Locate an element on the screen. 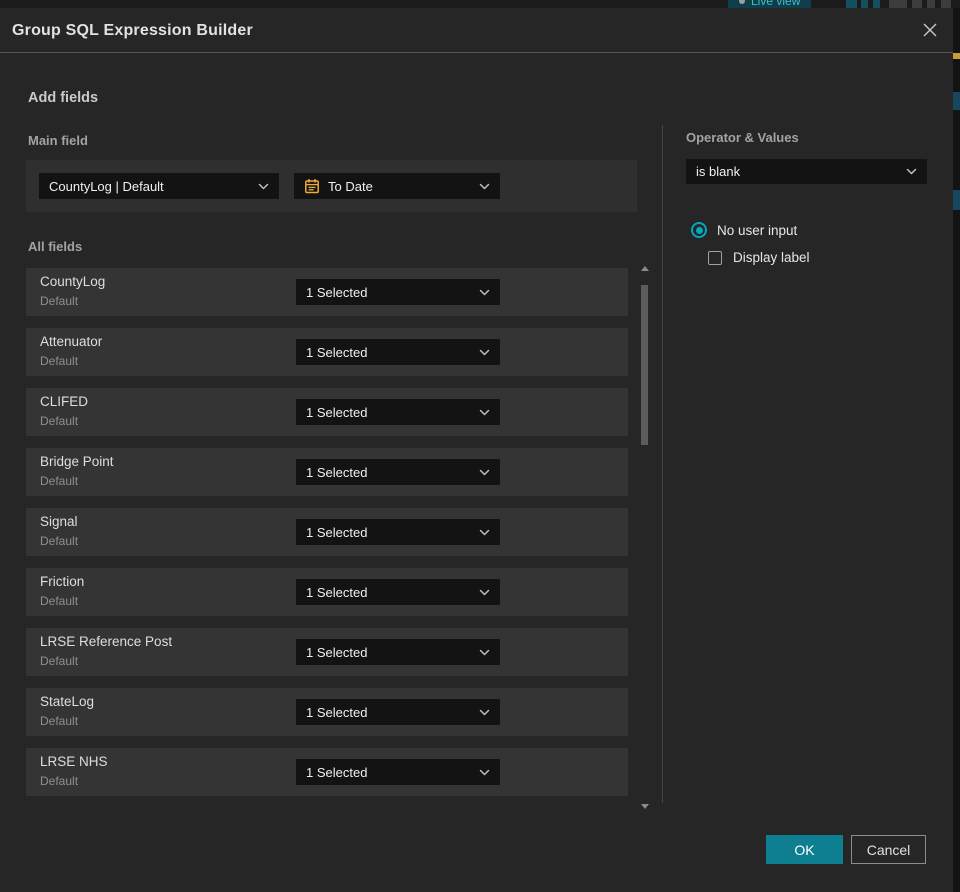 The image size is (960, 892). dialog-header: Group SQL Expression Builder is located at coordinates (476, 30).